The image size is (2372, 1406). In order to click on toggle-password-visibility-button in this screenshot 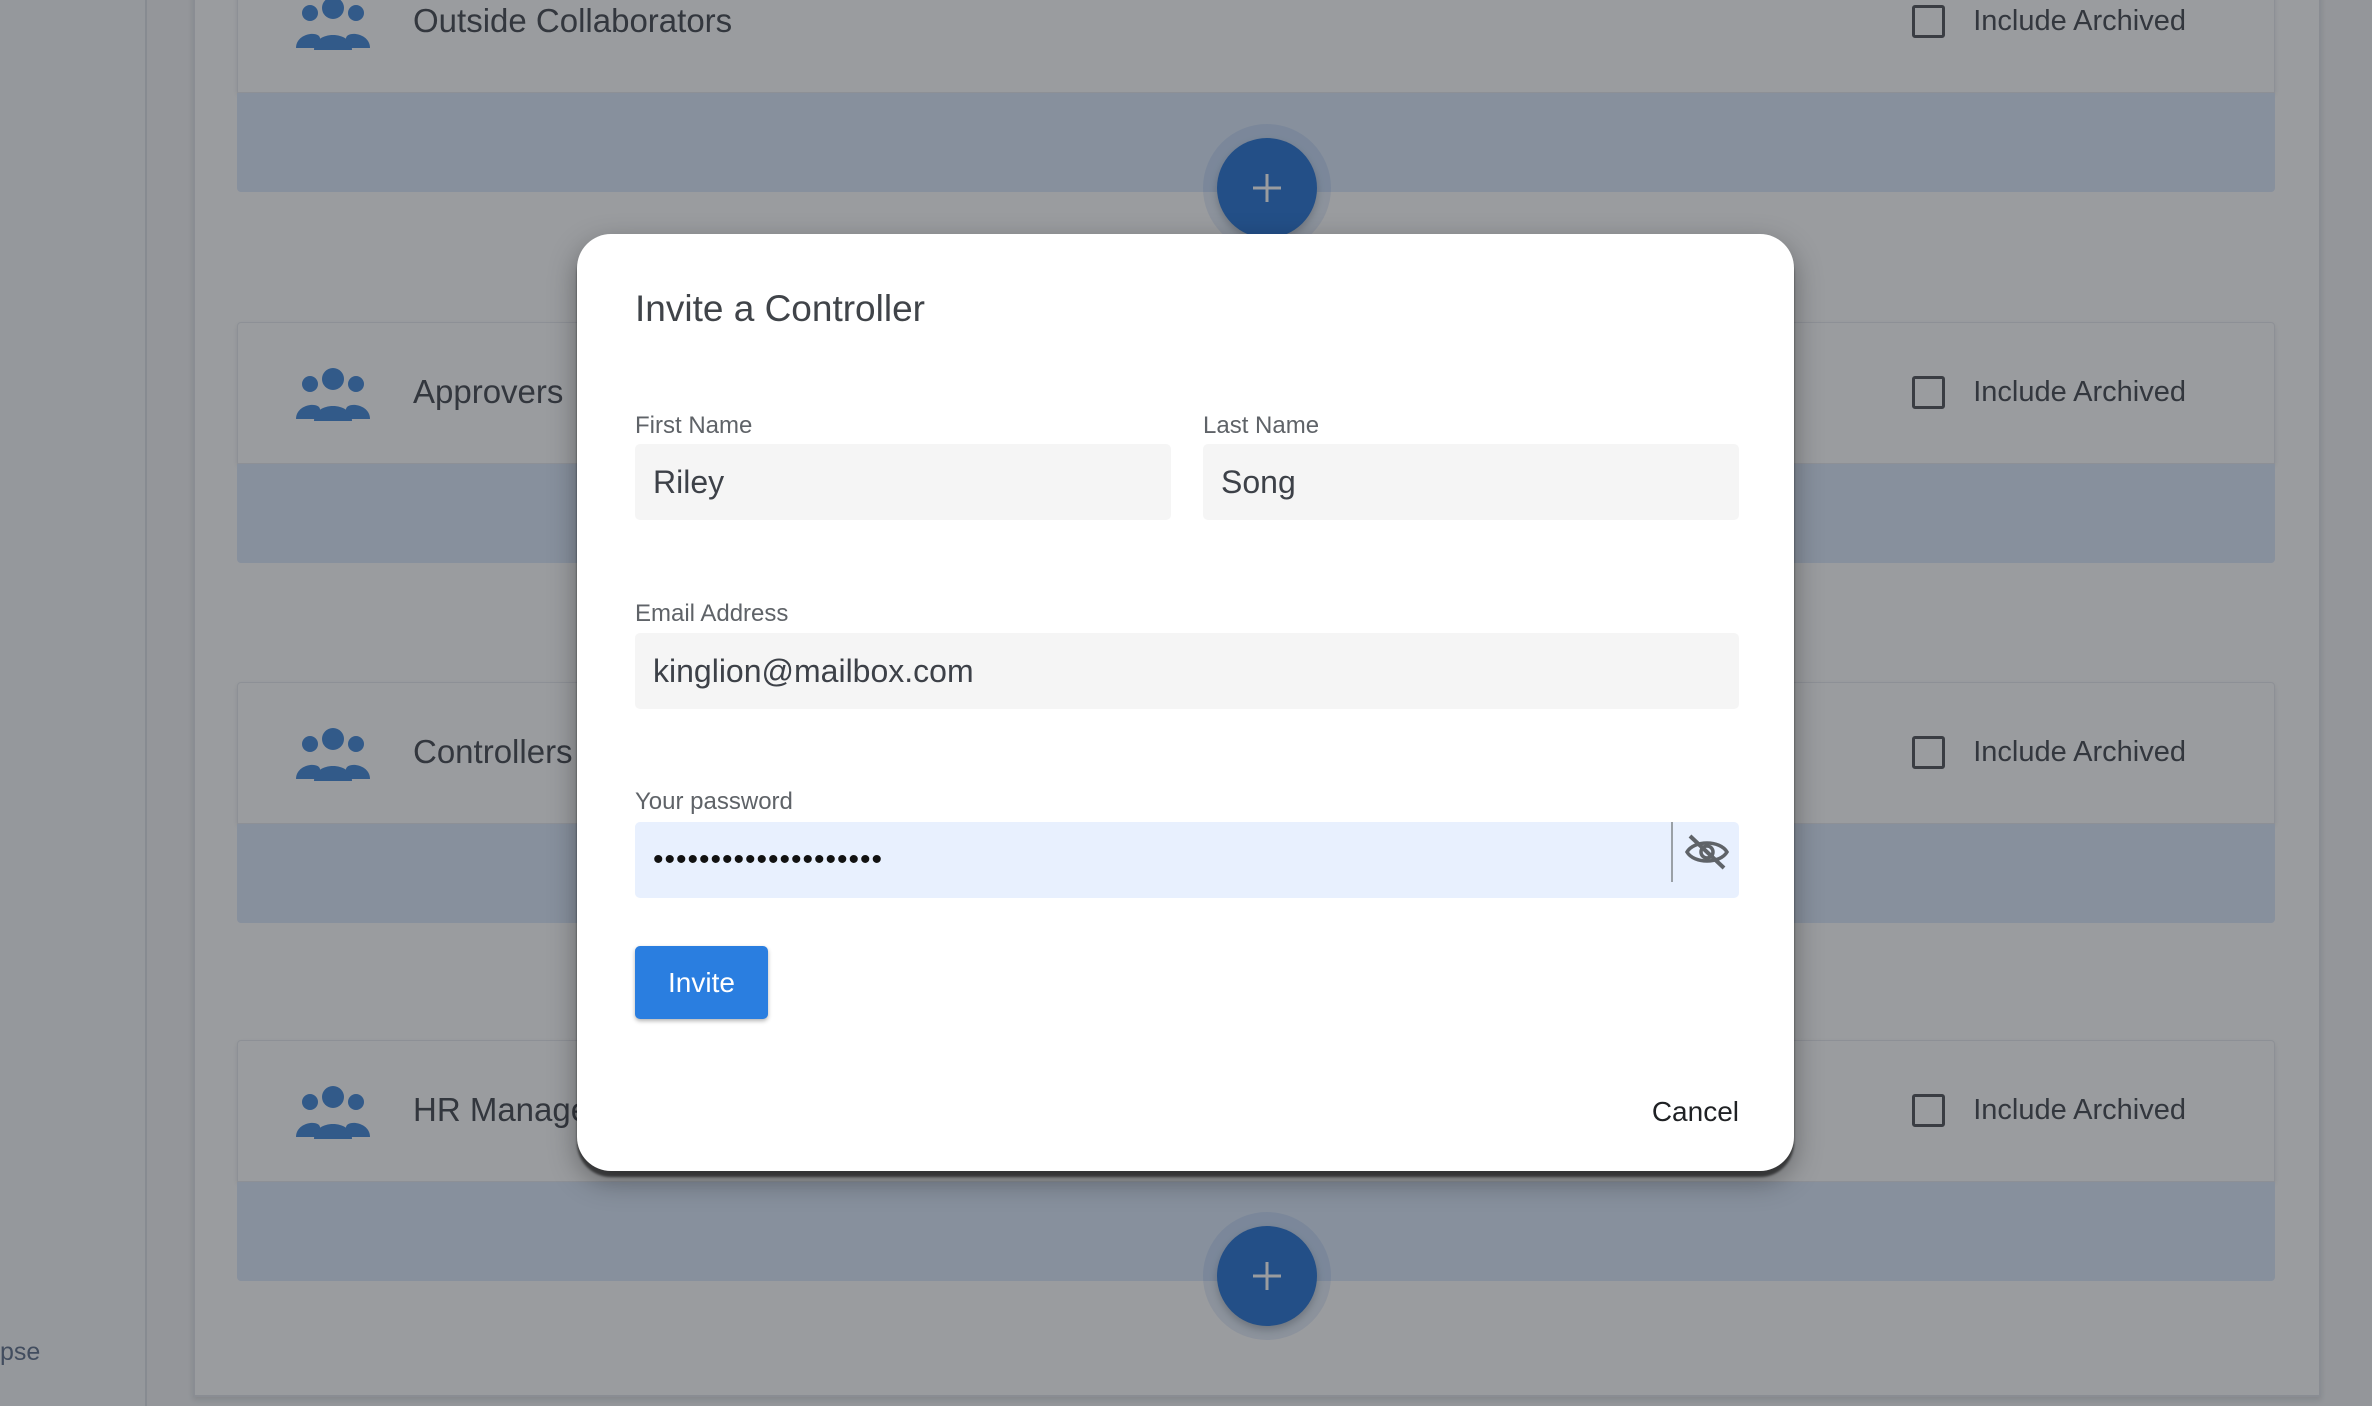, I will do `click(1706, 852)`.